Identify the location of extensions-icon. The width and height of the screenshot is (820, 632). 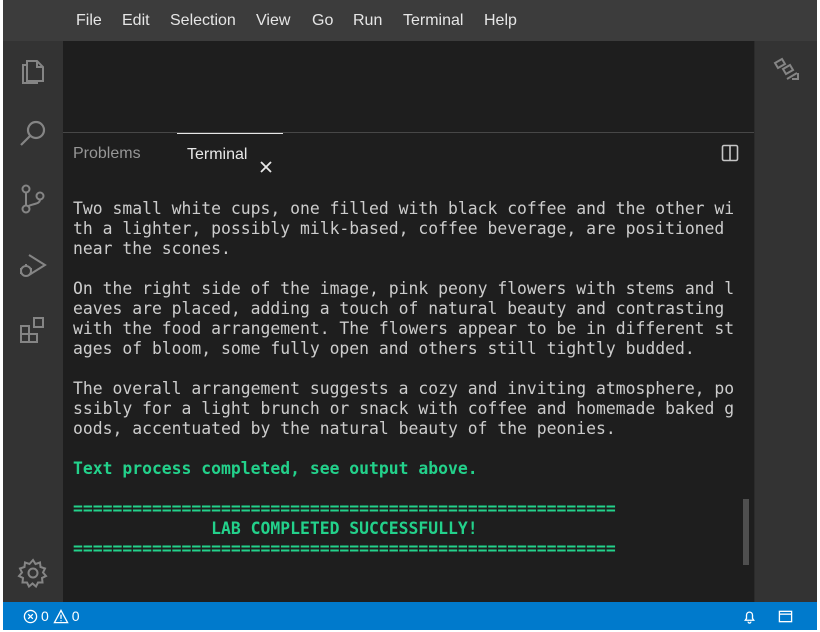
(33, 330).